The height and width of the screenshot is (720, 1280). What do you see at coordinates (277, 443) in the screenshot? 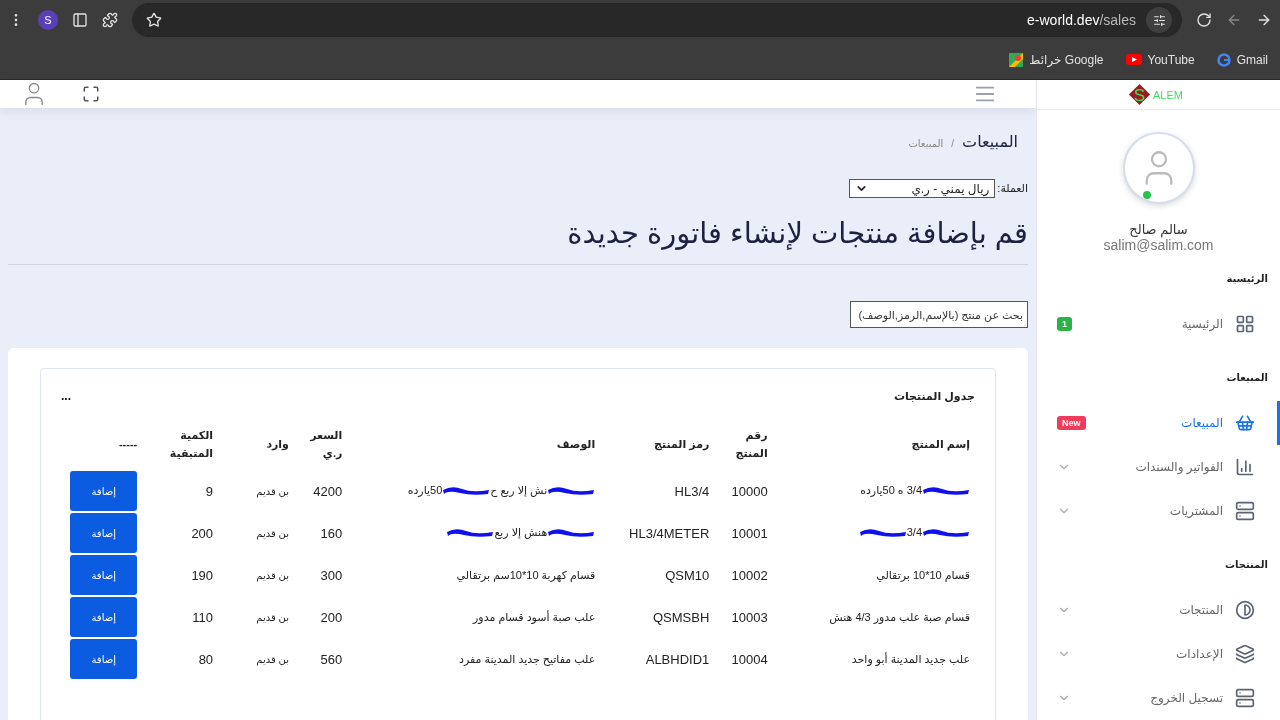
I see `column-header: وارد` at bounding box center [277, 443].